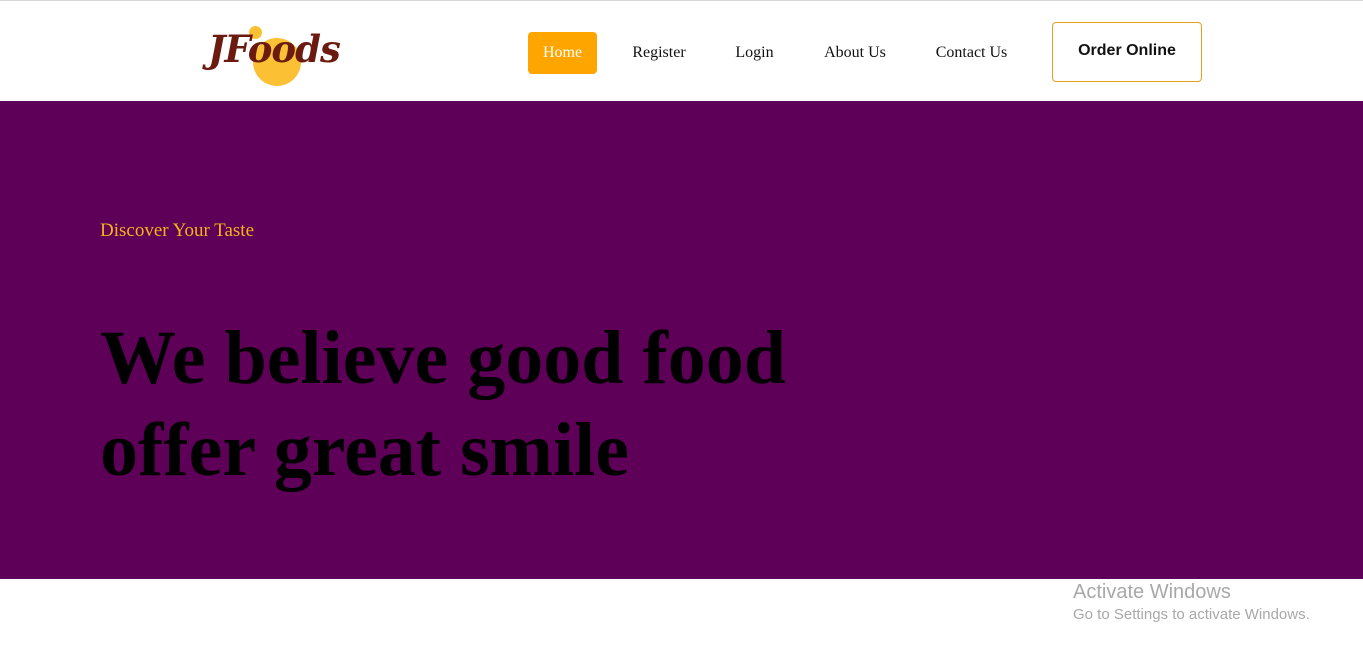  I want to click on nav-register: Register, so click(659, 53).